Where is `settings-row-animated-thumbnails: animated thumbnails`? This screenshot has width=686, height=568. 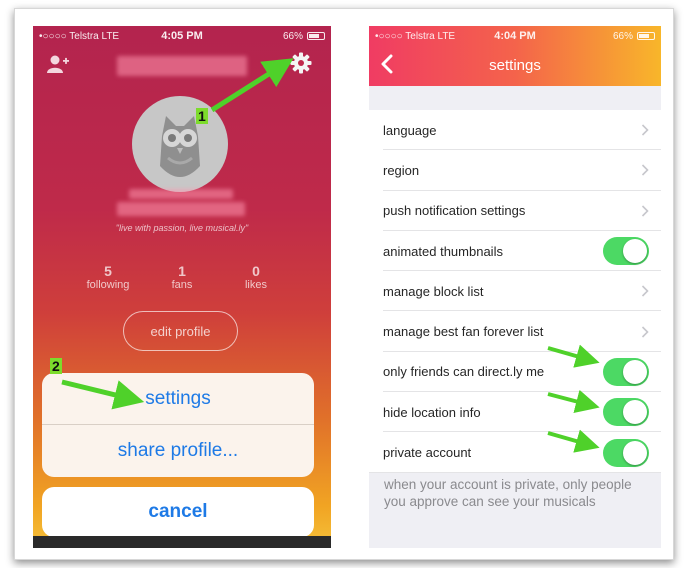 settings-row-animated-thumbnails: animated thumbnails is located at coordinates (515, 251).